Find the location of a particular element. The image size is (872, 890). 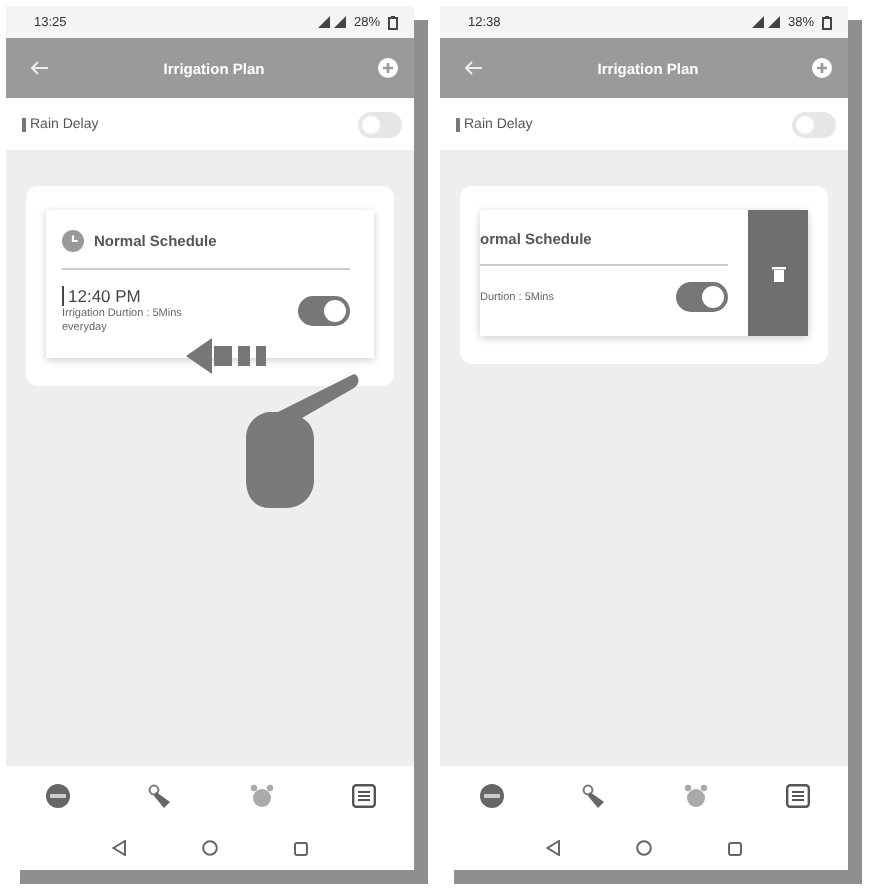

schedule-time: 12:40 PM is located at coordinates (122, 296).